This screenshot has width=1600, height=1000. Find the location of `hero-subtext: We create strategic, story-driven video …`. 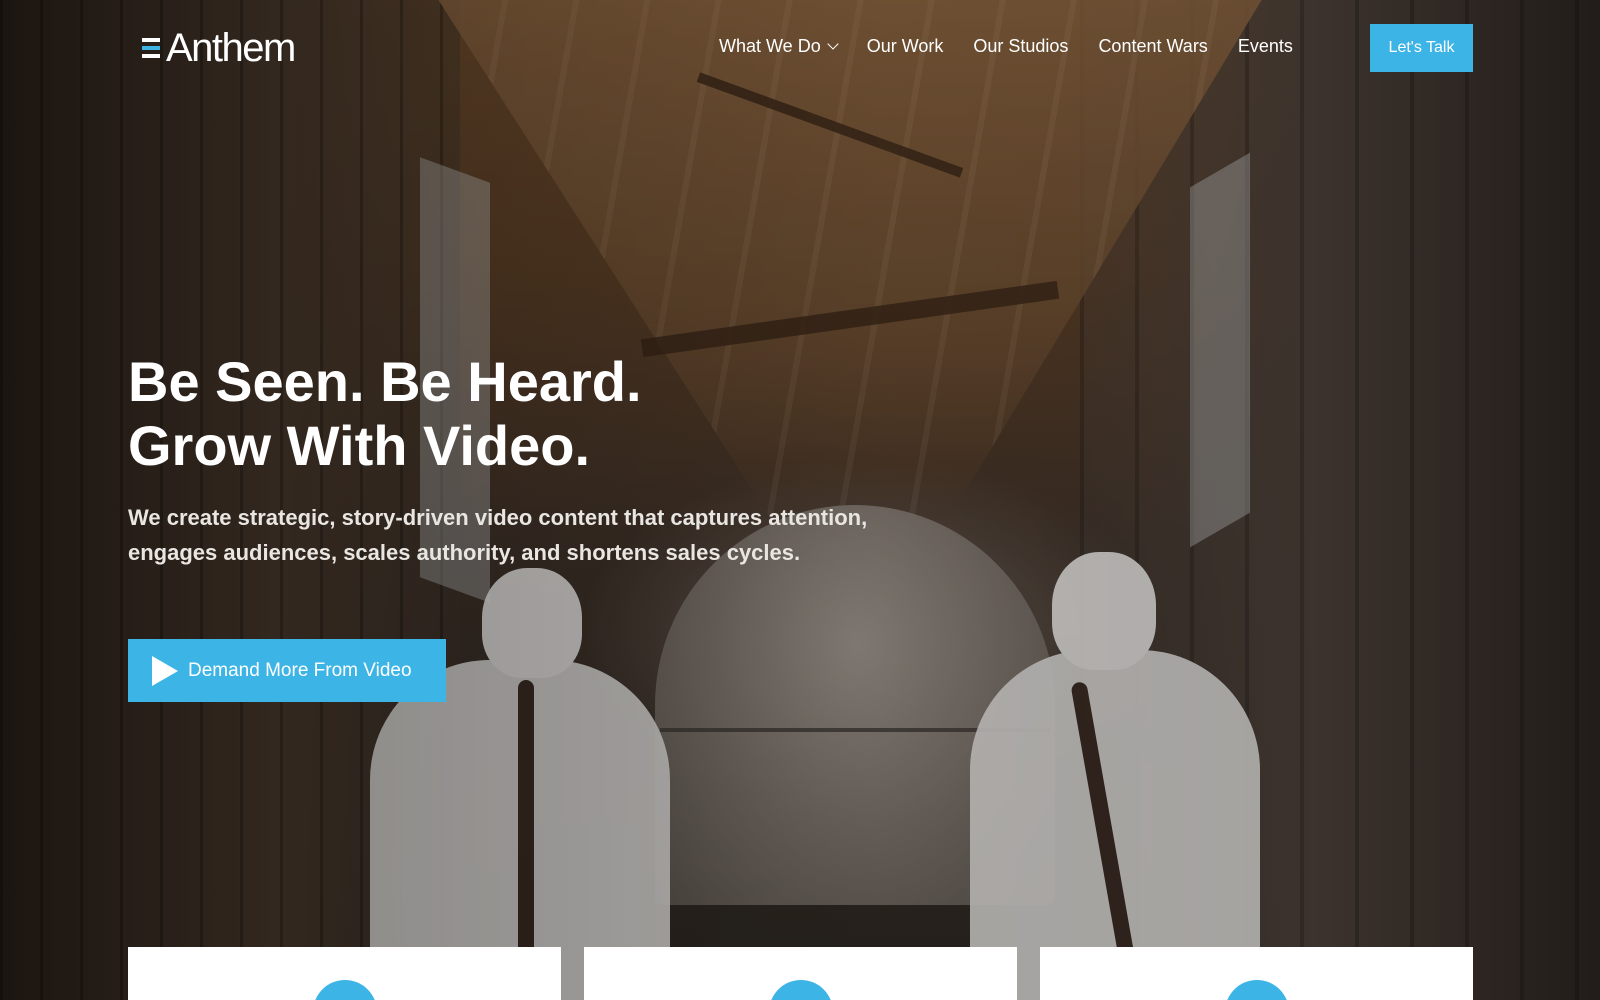

hero-subtext: We create strategic, story-driven video … is located at coordinates (498, 535).